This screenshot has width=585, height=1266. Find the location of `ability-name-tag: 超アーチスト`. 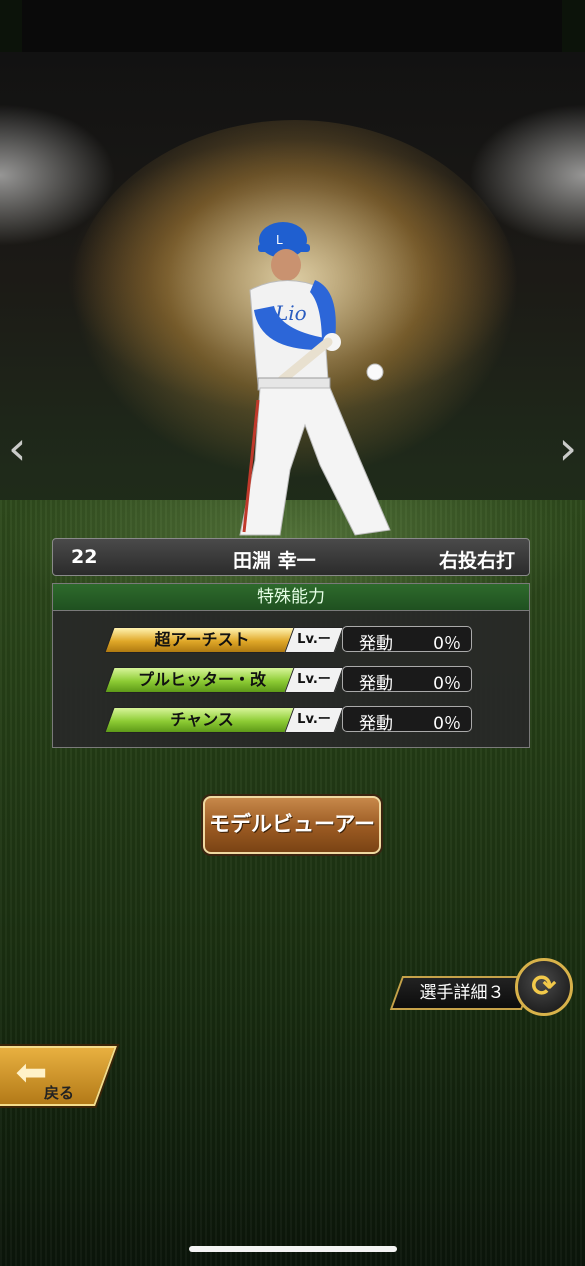

ability-name-tag: 超アーチスト is located at coordinates (202, 640).